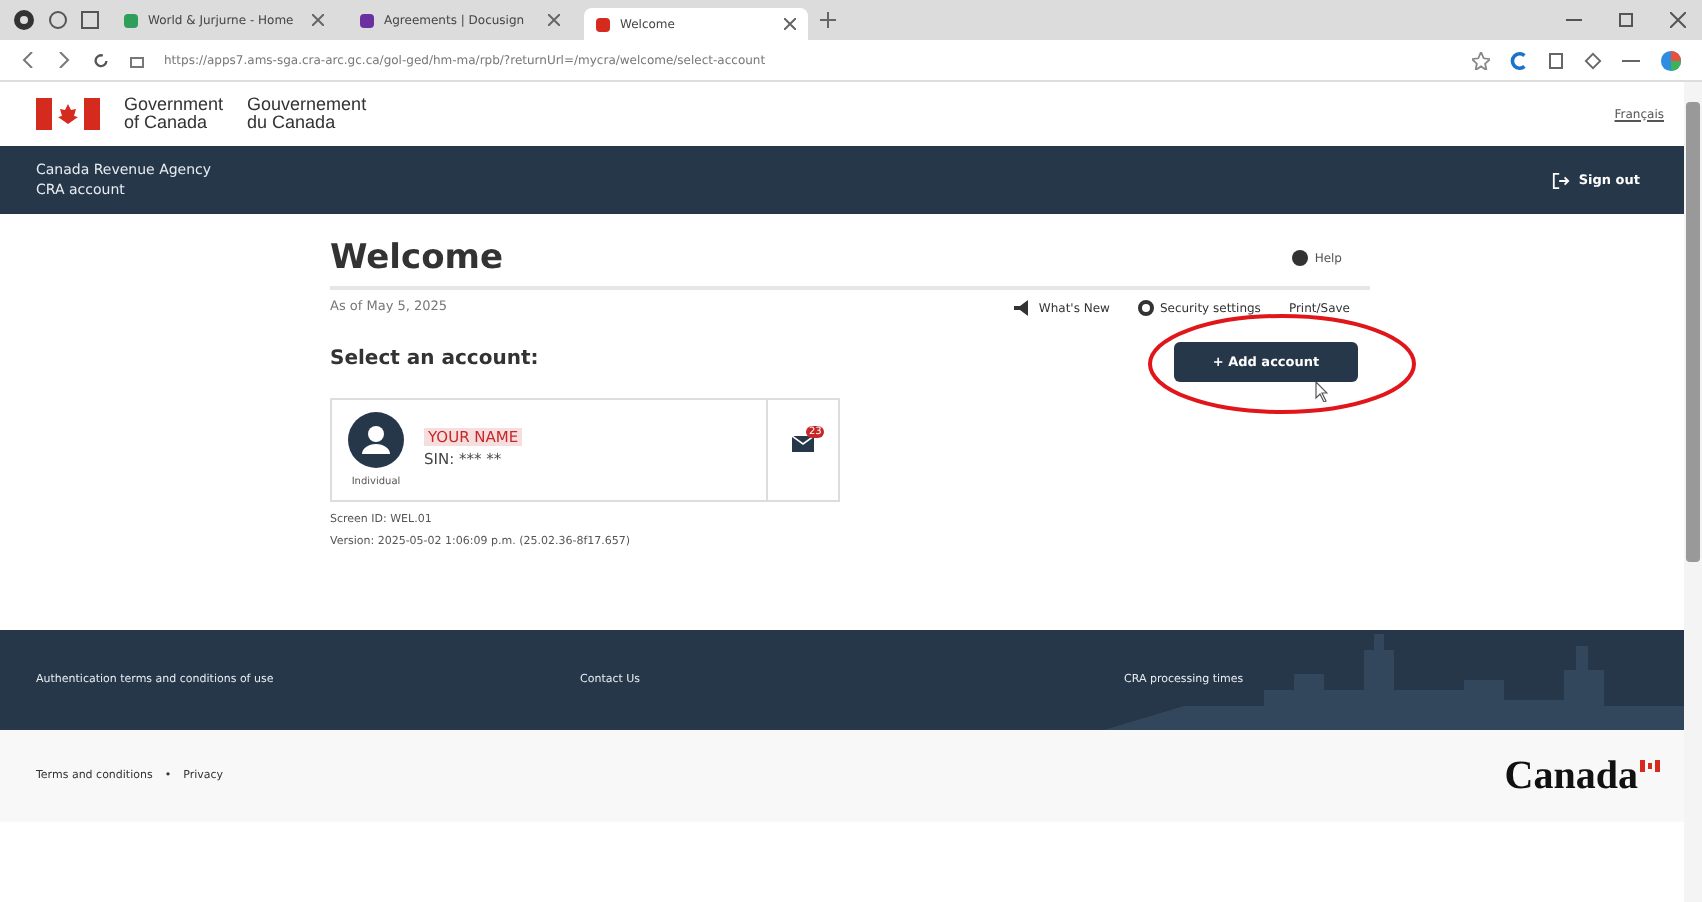 The width and height of the screenshot is (1702, 902). I want to click on forward-icon, so click(64, 60).